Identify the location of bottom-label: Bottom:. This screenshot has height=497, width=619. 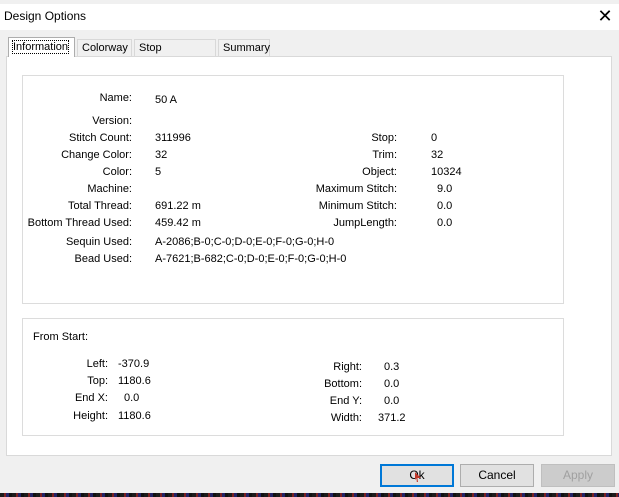
(343, 384).